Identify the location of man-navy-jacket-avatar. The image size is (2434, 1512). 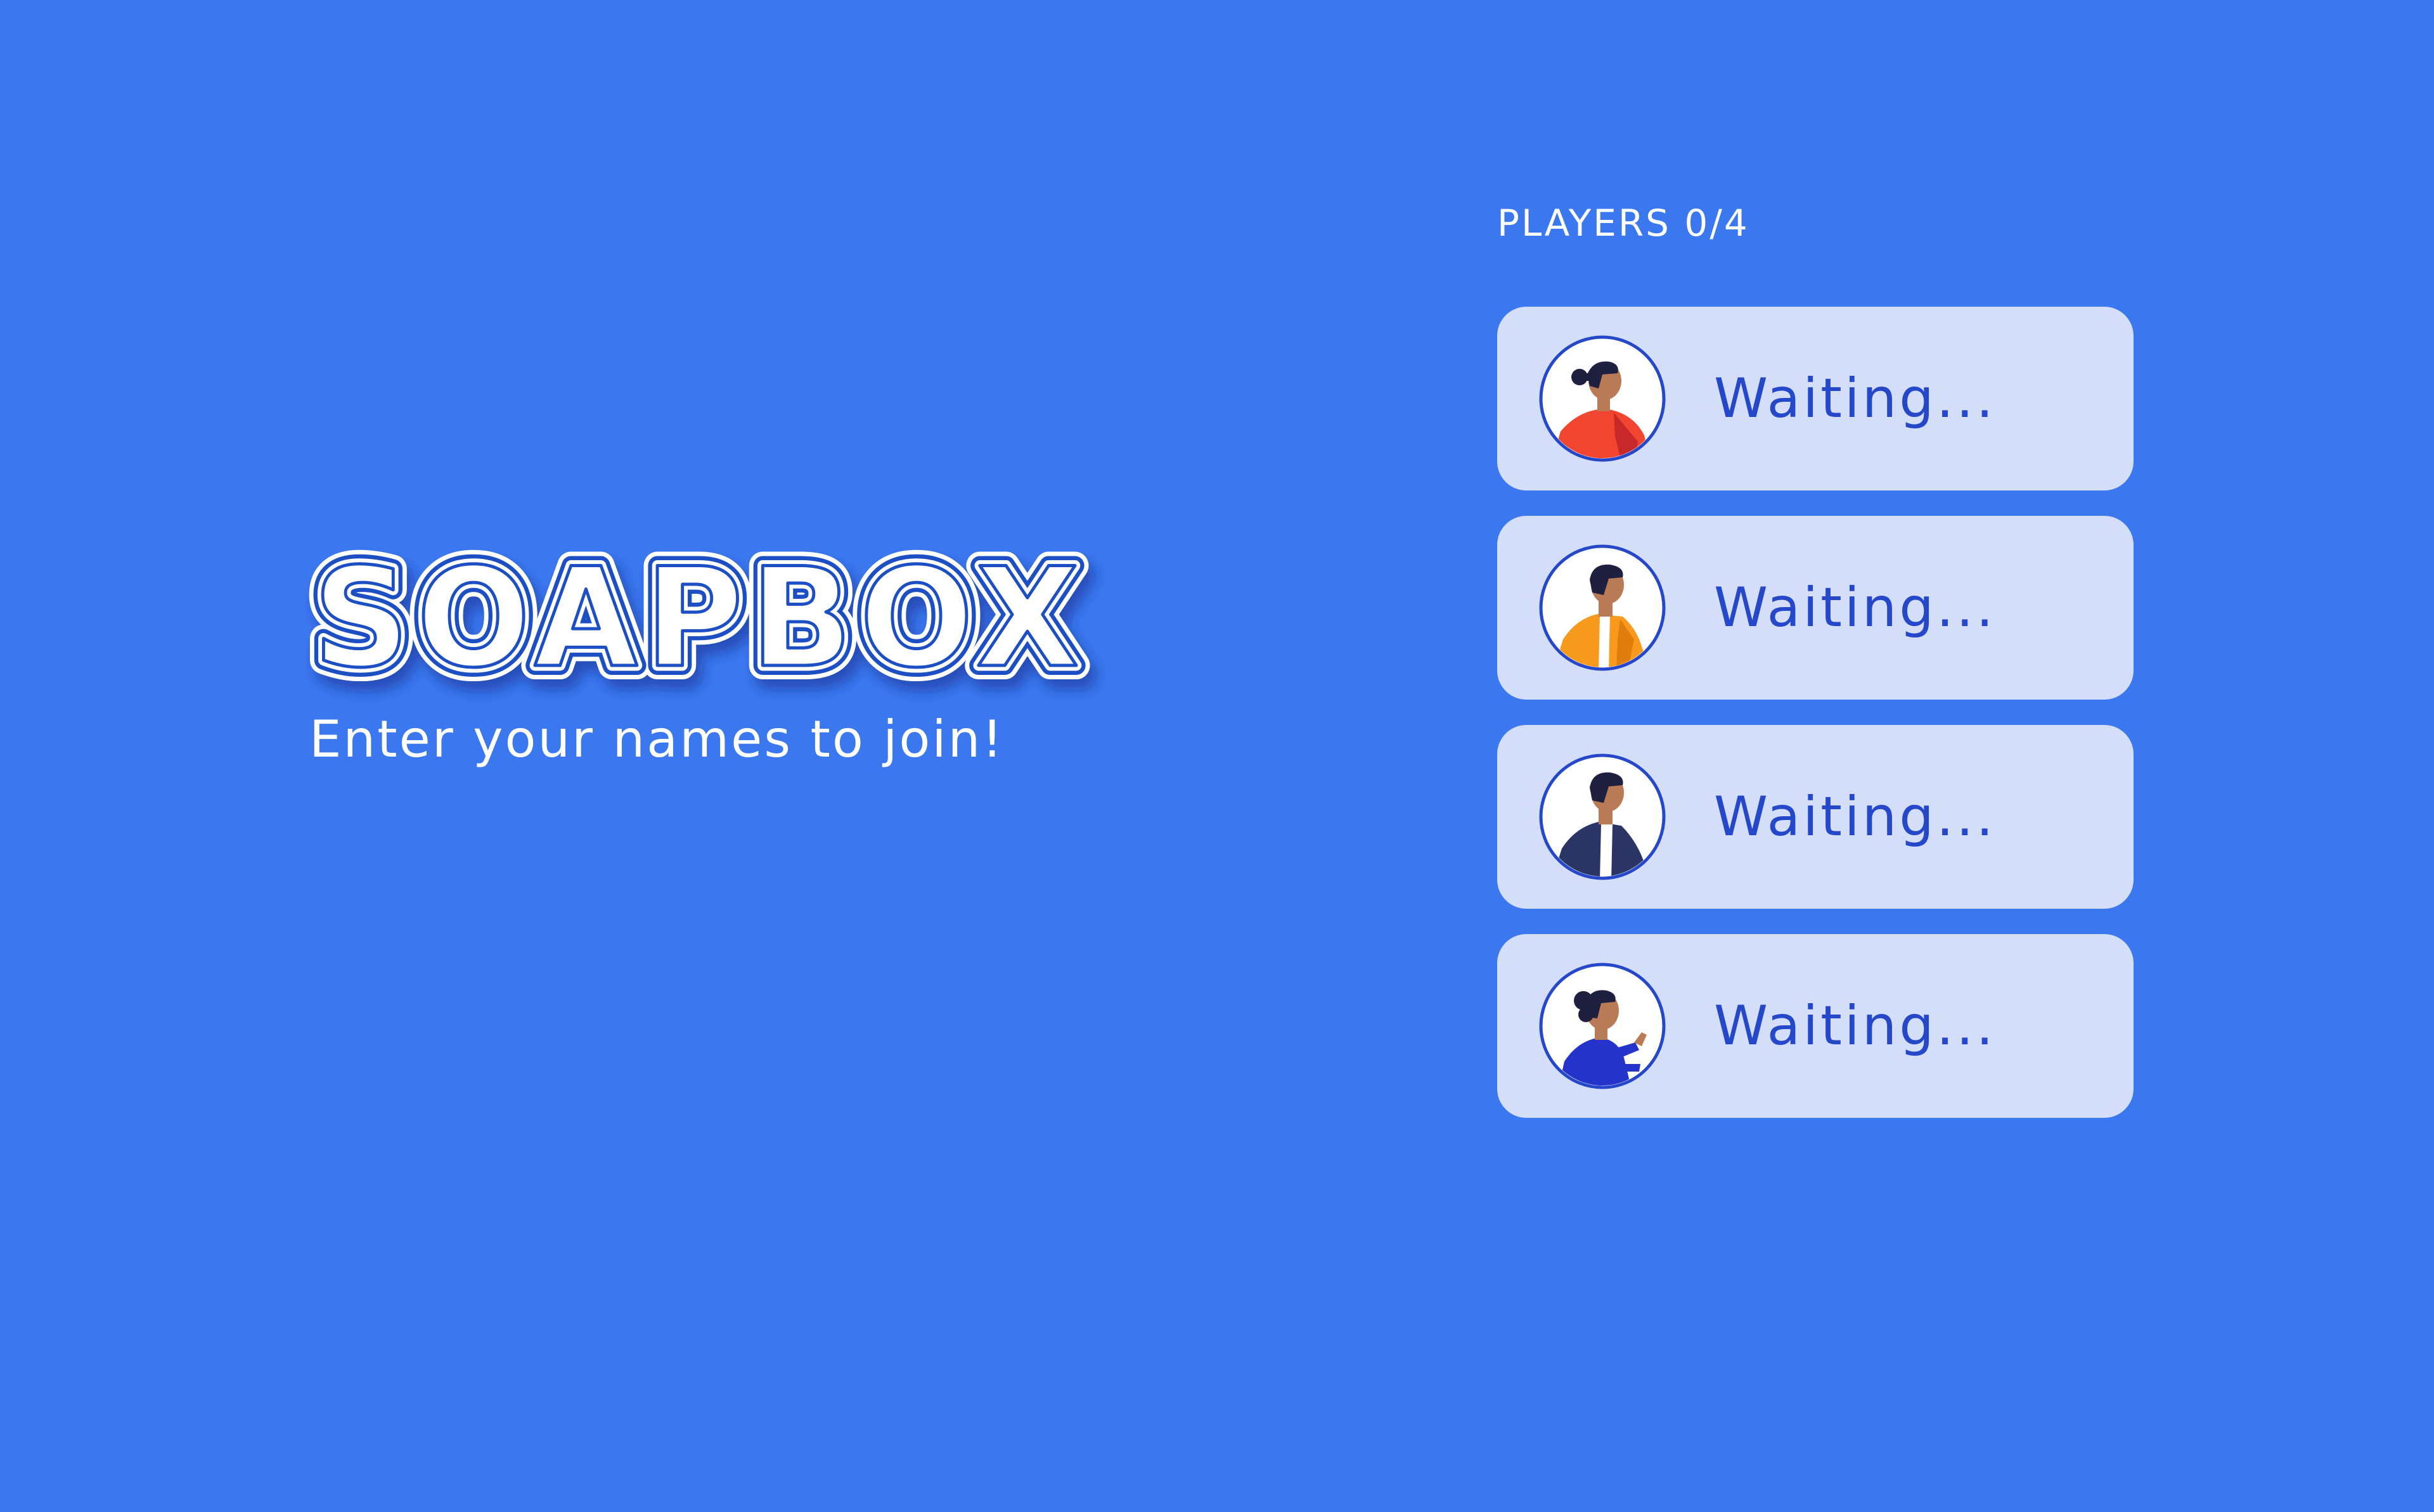
(1602, 817).